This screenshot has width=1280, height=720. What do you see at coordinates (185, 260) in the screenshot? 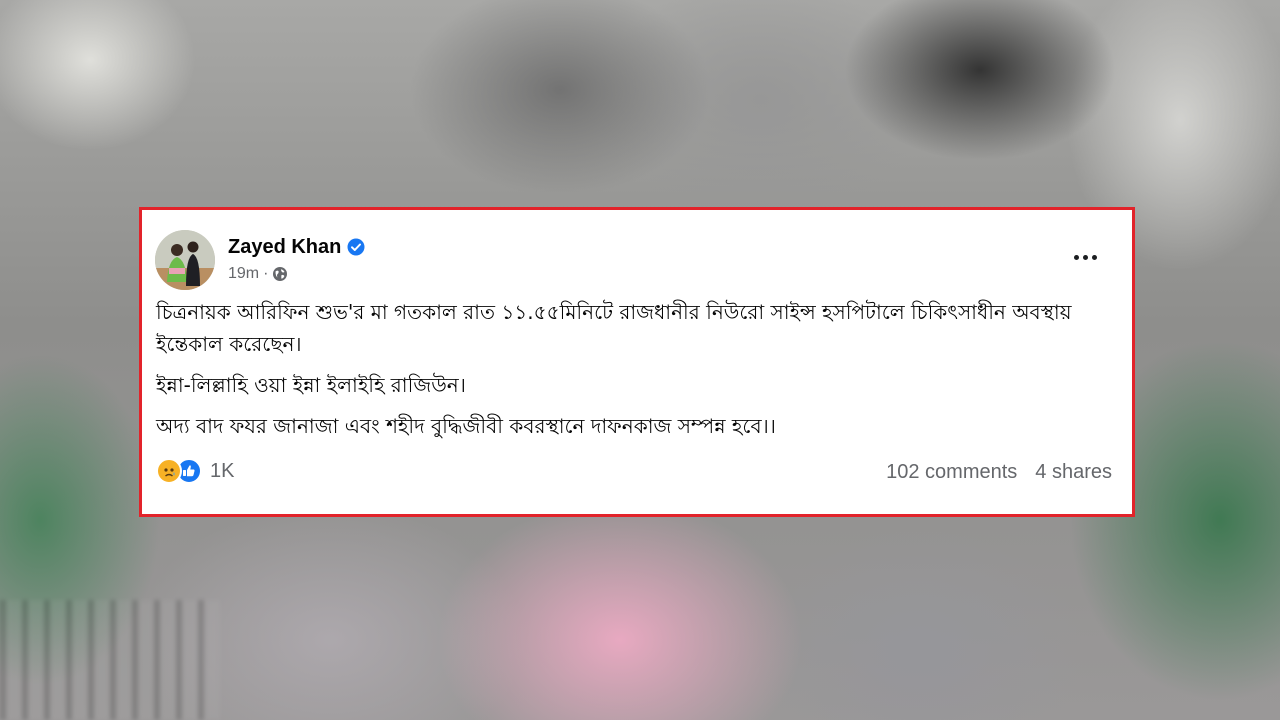
I see `author-avatar` at bounding box center [185, 260].